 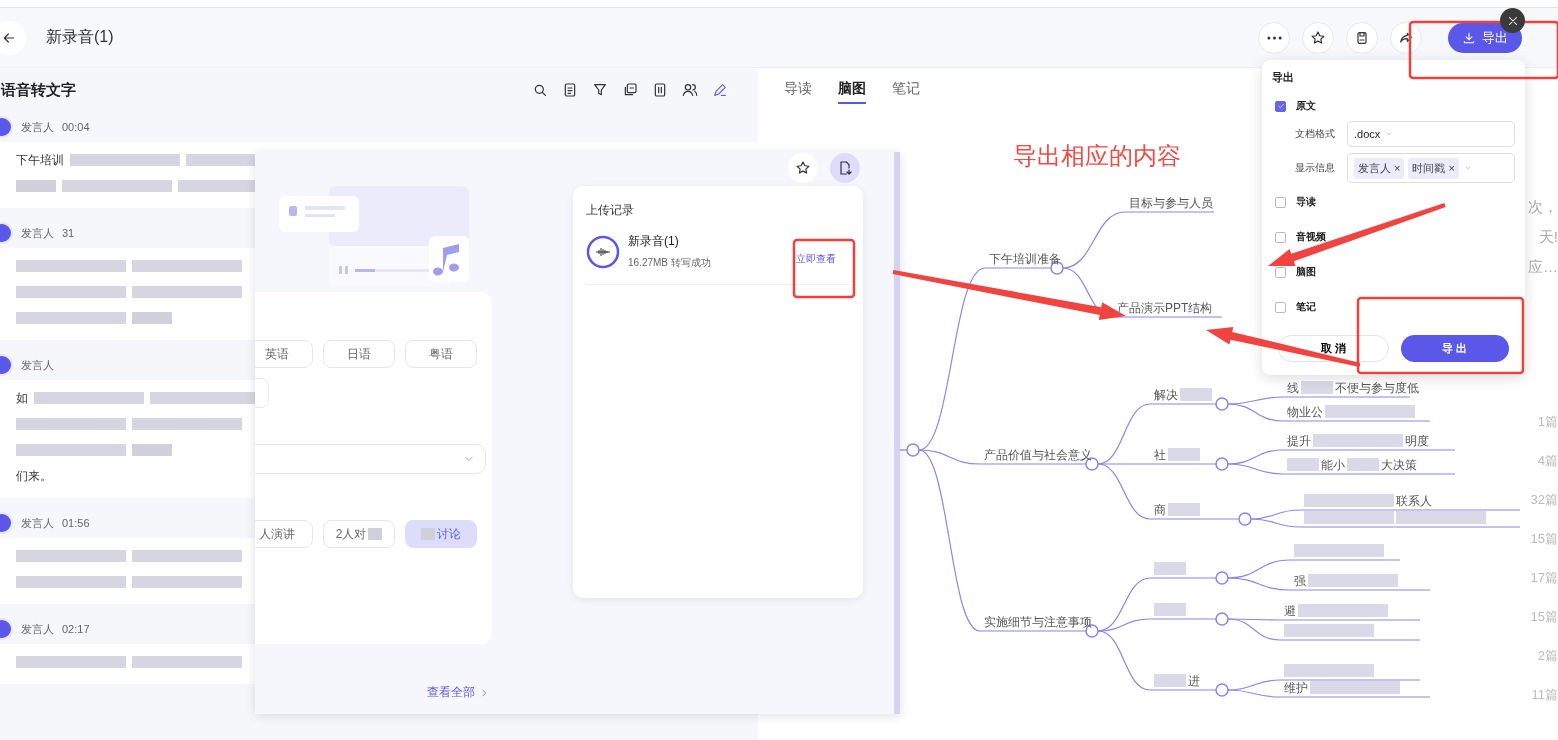 I want to click on people-icon, so click(x=690, y=90).